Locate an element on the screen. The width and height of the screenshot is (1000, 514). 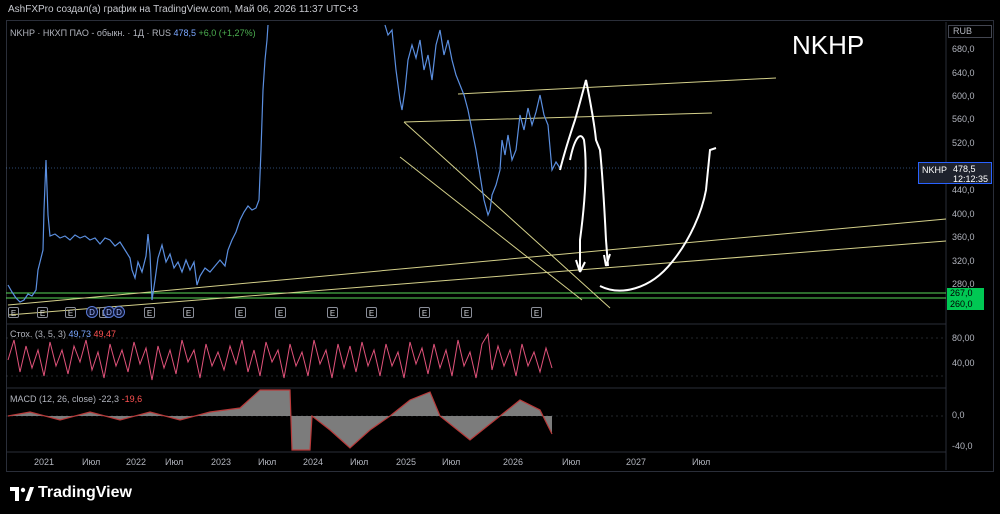
stochastic-line is located at coordinates (280, 356).